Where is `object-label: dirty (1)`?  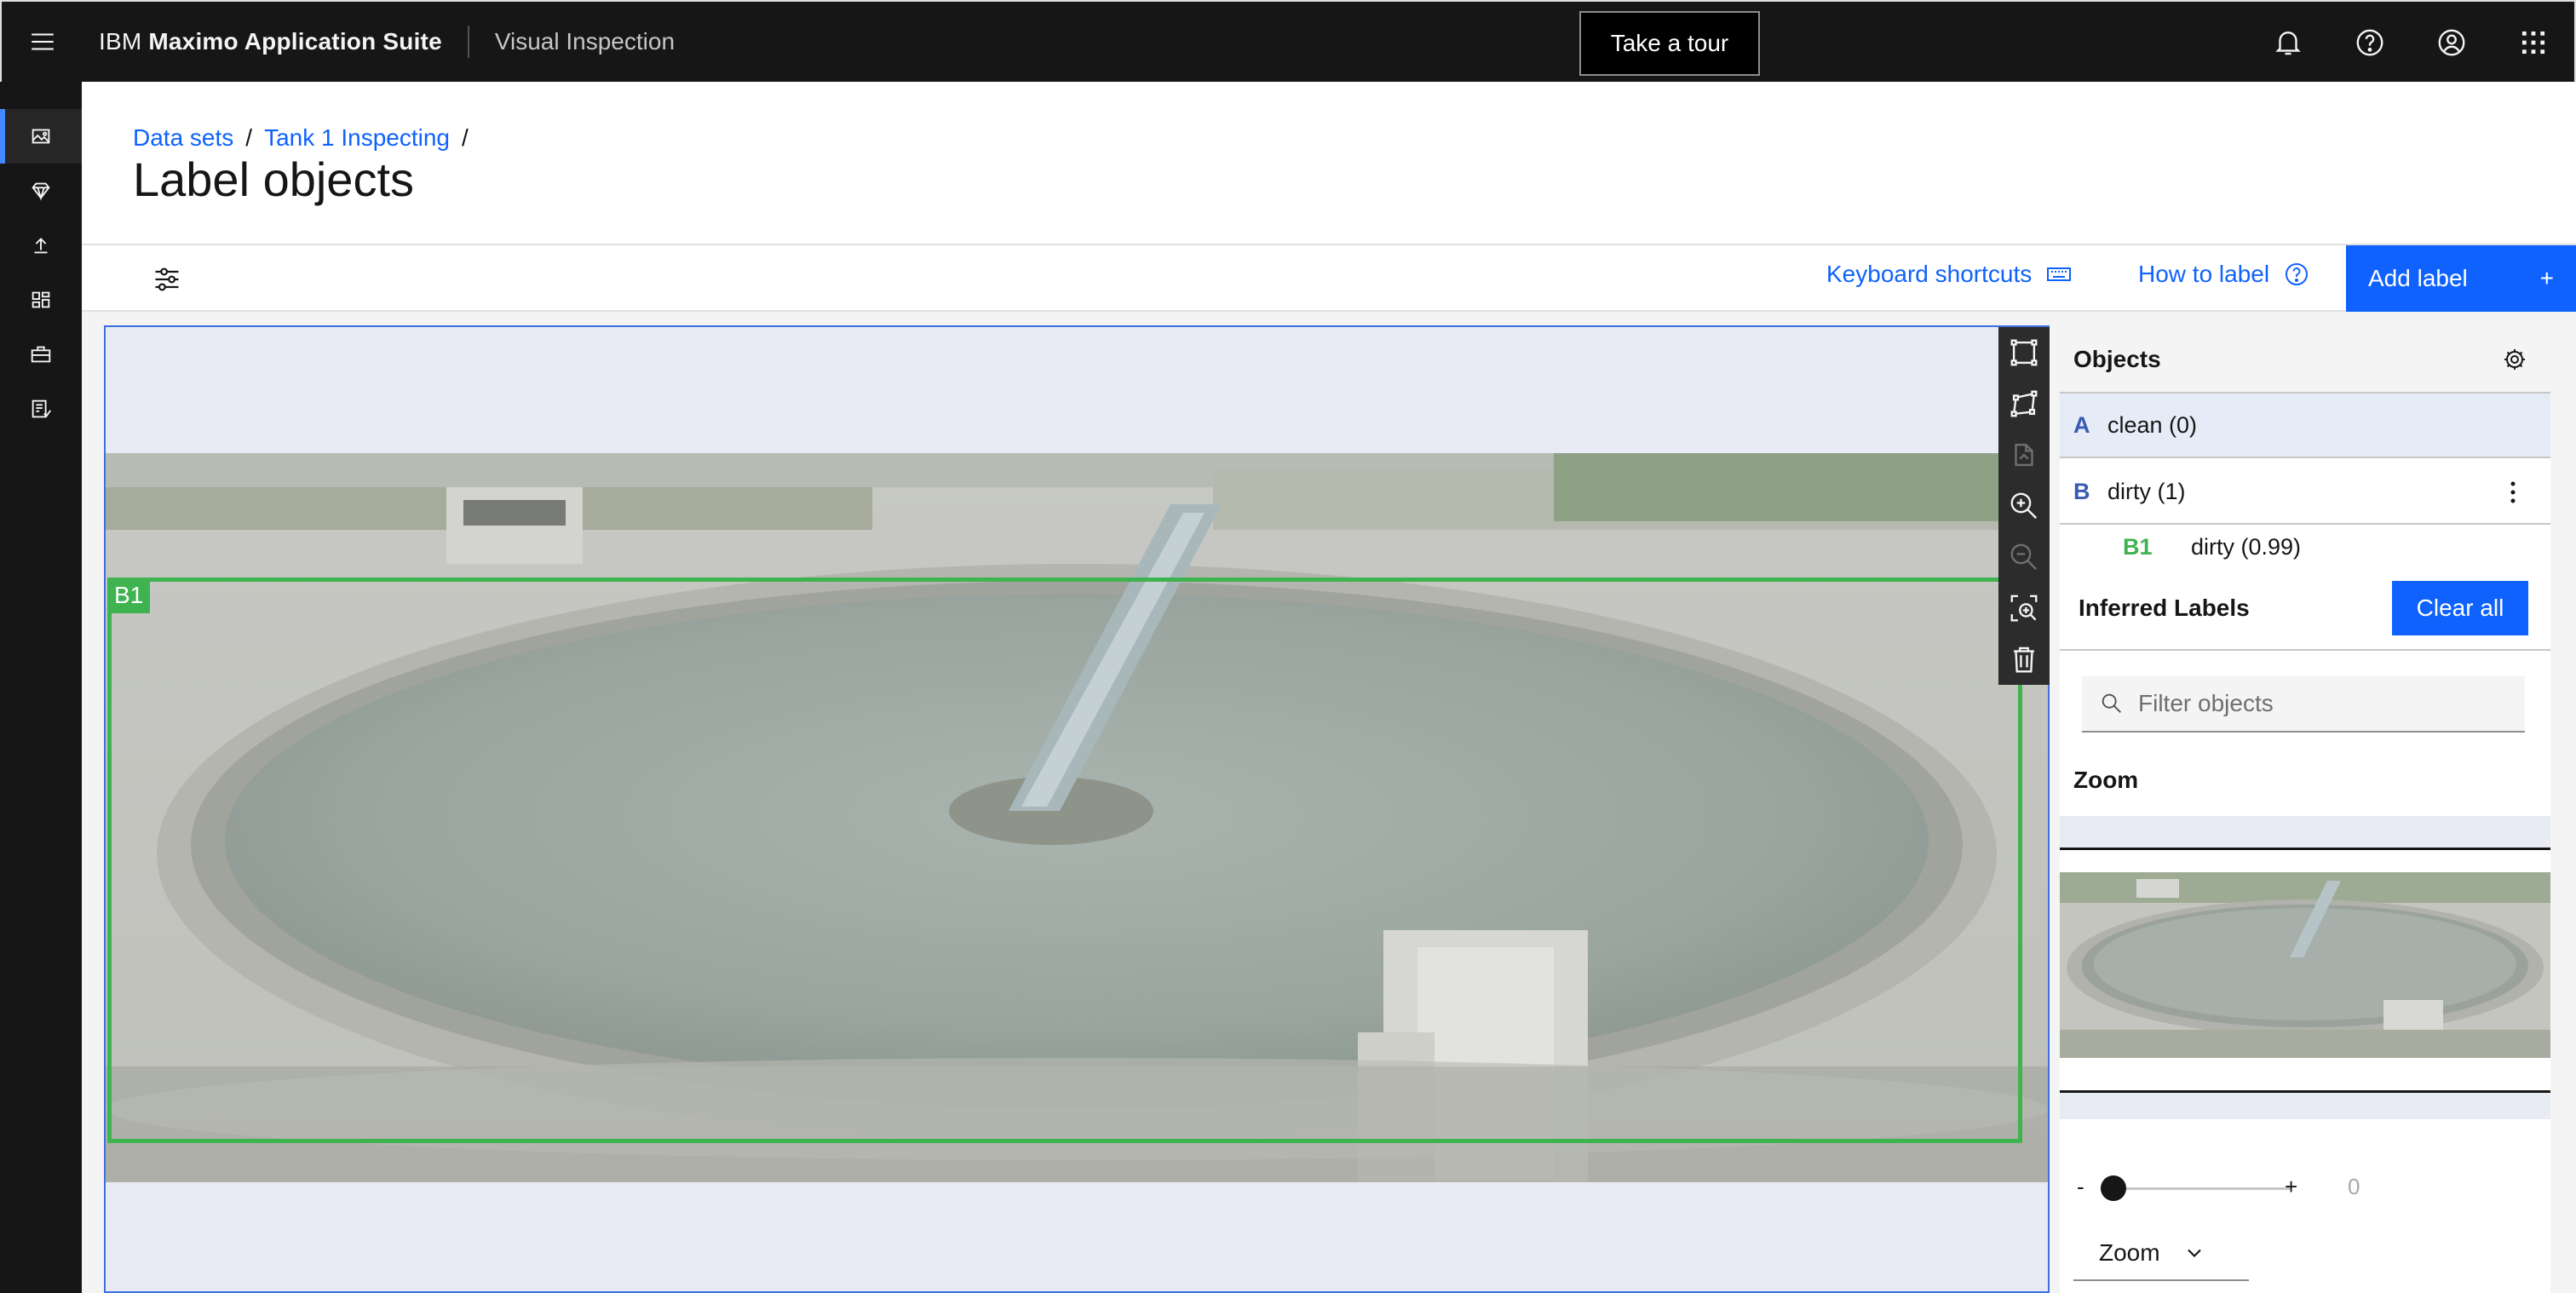
object-label: dirty (1) is located at coordinates (2146, 491).